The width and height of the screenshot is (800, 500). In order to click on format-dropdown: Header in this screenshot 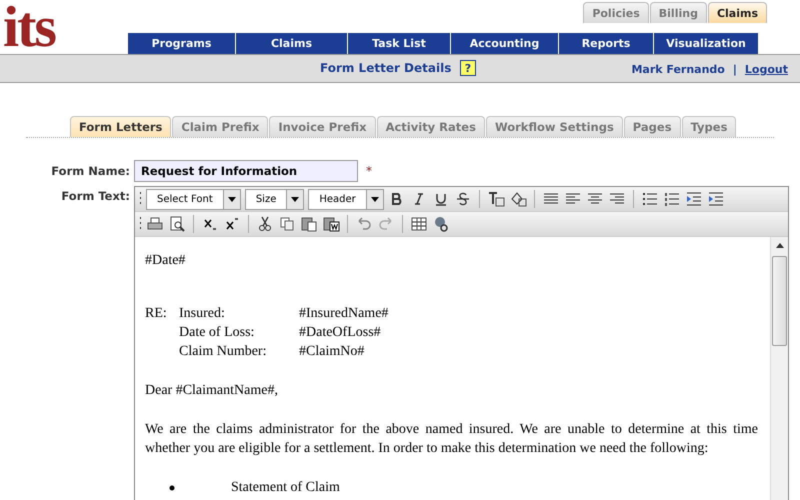, I will do `click(346, 199)`.